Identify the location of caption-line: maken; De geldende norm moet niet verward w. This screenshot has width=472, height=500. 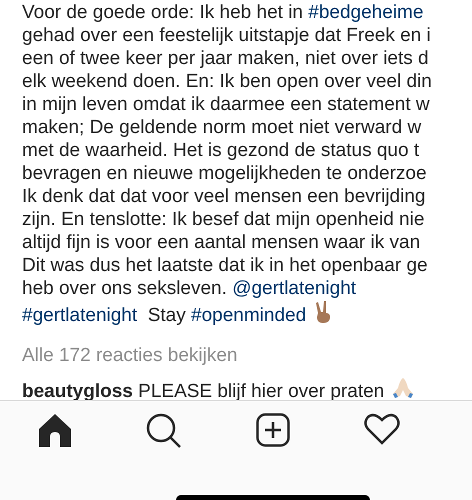
(222, 127).